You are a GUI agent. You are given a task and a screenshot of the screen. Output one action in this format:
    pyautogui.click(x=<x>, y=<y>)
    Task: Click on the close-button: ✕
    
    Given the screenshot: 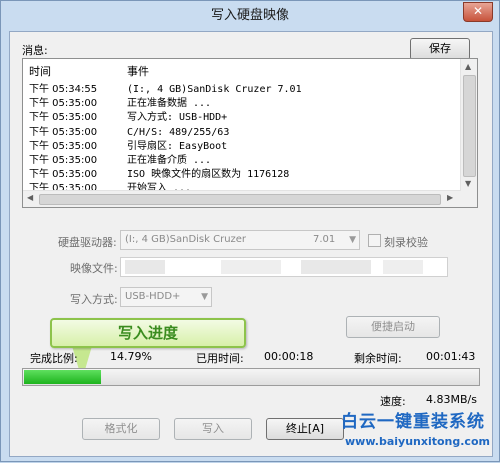 What is the action you would take?
    pyautogui.click(x=478, y=12)
    